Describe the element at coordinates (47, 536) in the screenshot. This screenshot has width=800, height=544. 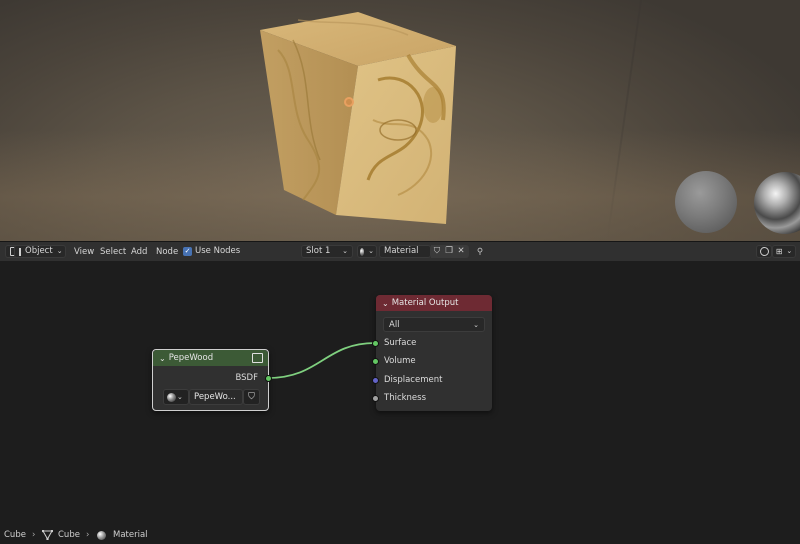
I see `mesh-data-icon` at that location.